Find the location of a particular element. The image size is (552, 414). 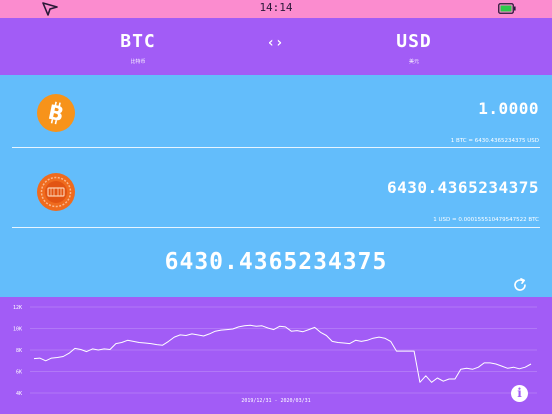

to-currency-selector: USD 美元 is located at coordinates (414, 48).